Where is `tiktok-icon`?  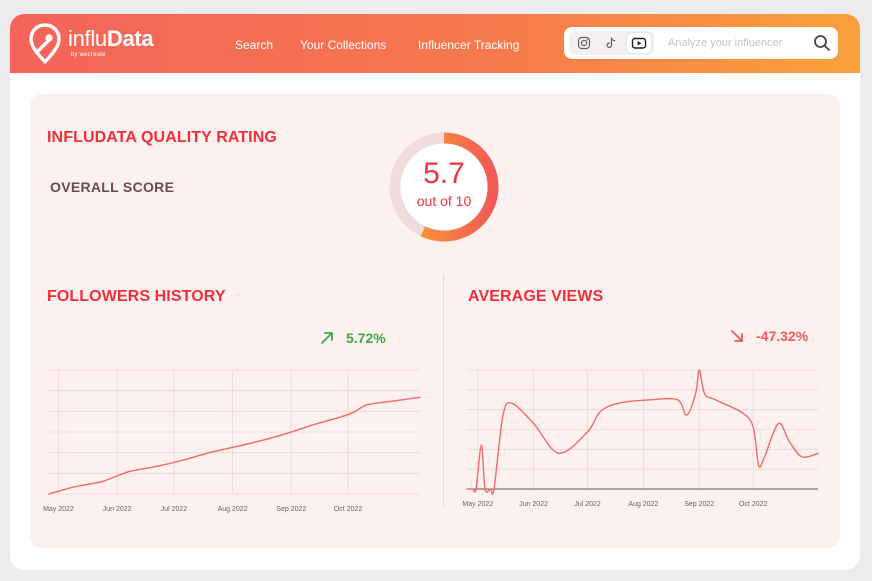 tiktok-icon is located at coordinates (611, 42).